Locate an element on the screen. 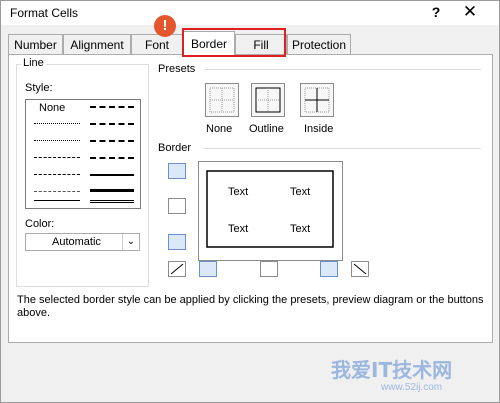 The height and width of the screenshot is (403, 500). watermark-text: 我爱IT技术网 is located at coordinates (392, 370).